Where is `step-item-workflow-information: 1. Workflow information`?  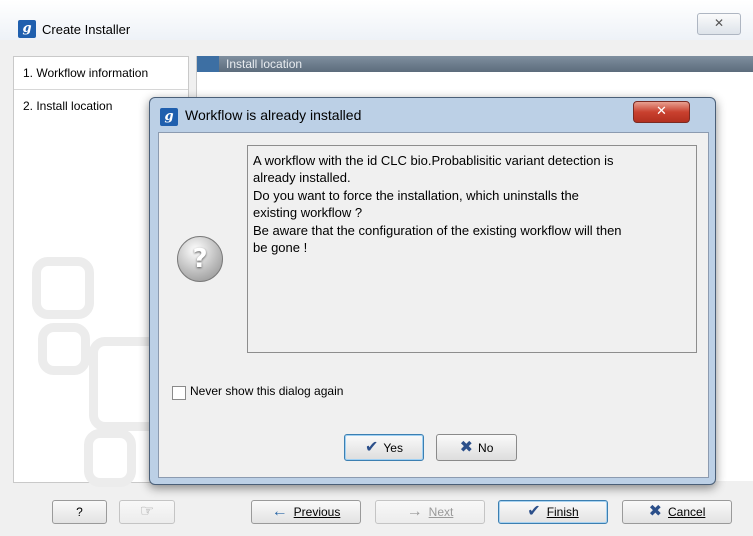 step-item-workflow-information: 1. Workflow information is located at coordinates (101, 73).